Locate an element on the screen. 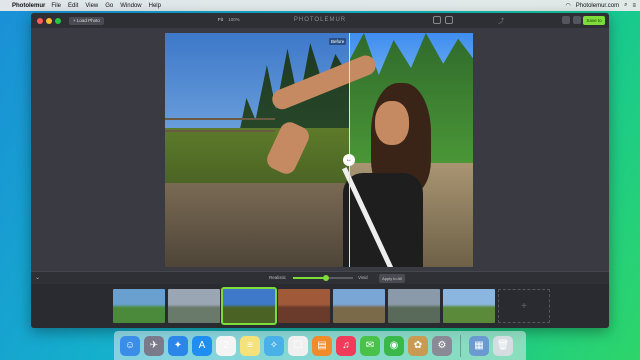 This screenshot has width=640, height=360. strength-min-label: Realistic is located at coordinates (278, 277).